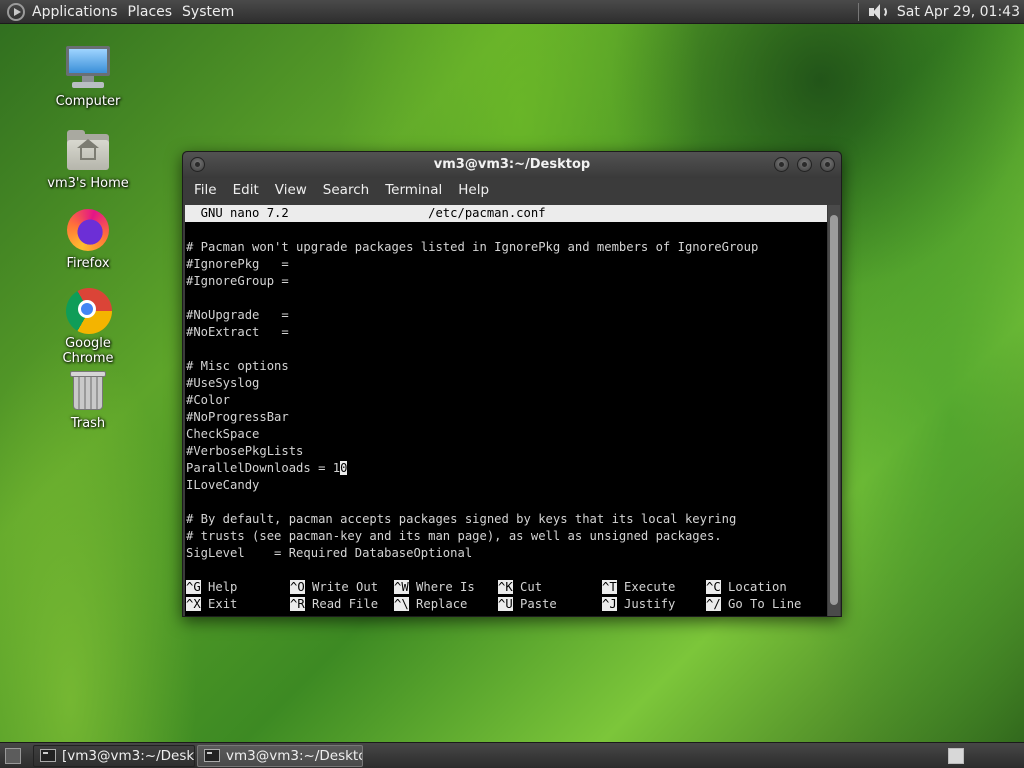 The width and height of the screenshot is (1024, 768). Describe the element at coordinates (88, 390) in the screenshot. I see `trash-icon` at that location.